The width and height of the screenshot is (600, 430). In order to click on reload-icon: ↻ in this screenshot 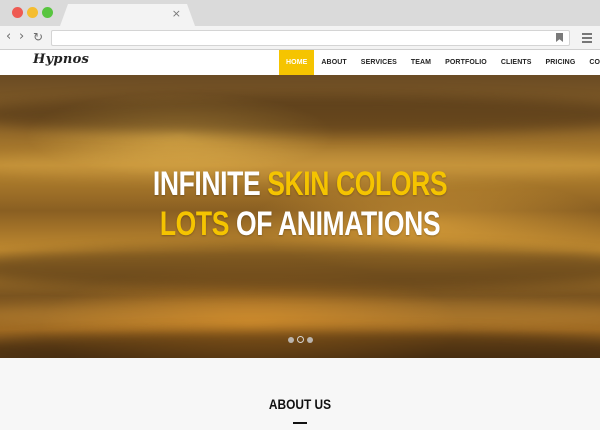, I will do `click(38, 37)`.